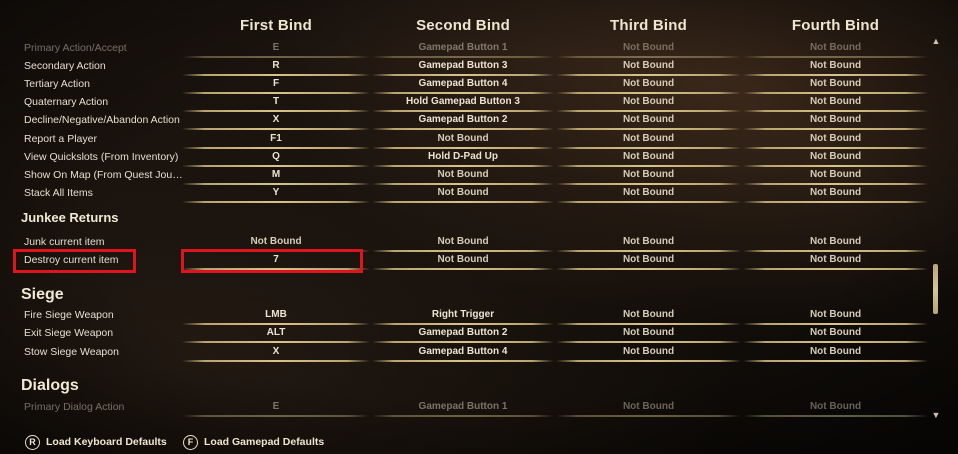  Describe the element at coordinates (102, 120) in the screenshot. I see `action-label: Decline/Negative/Abandon Action` at that location.